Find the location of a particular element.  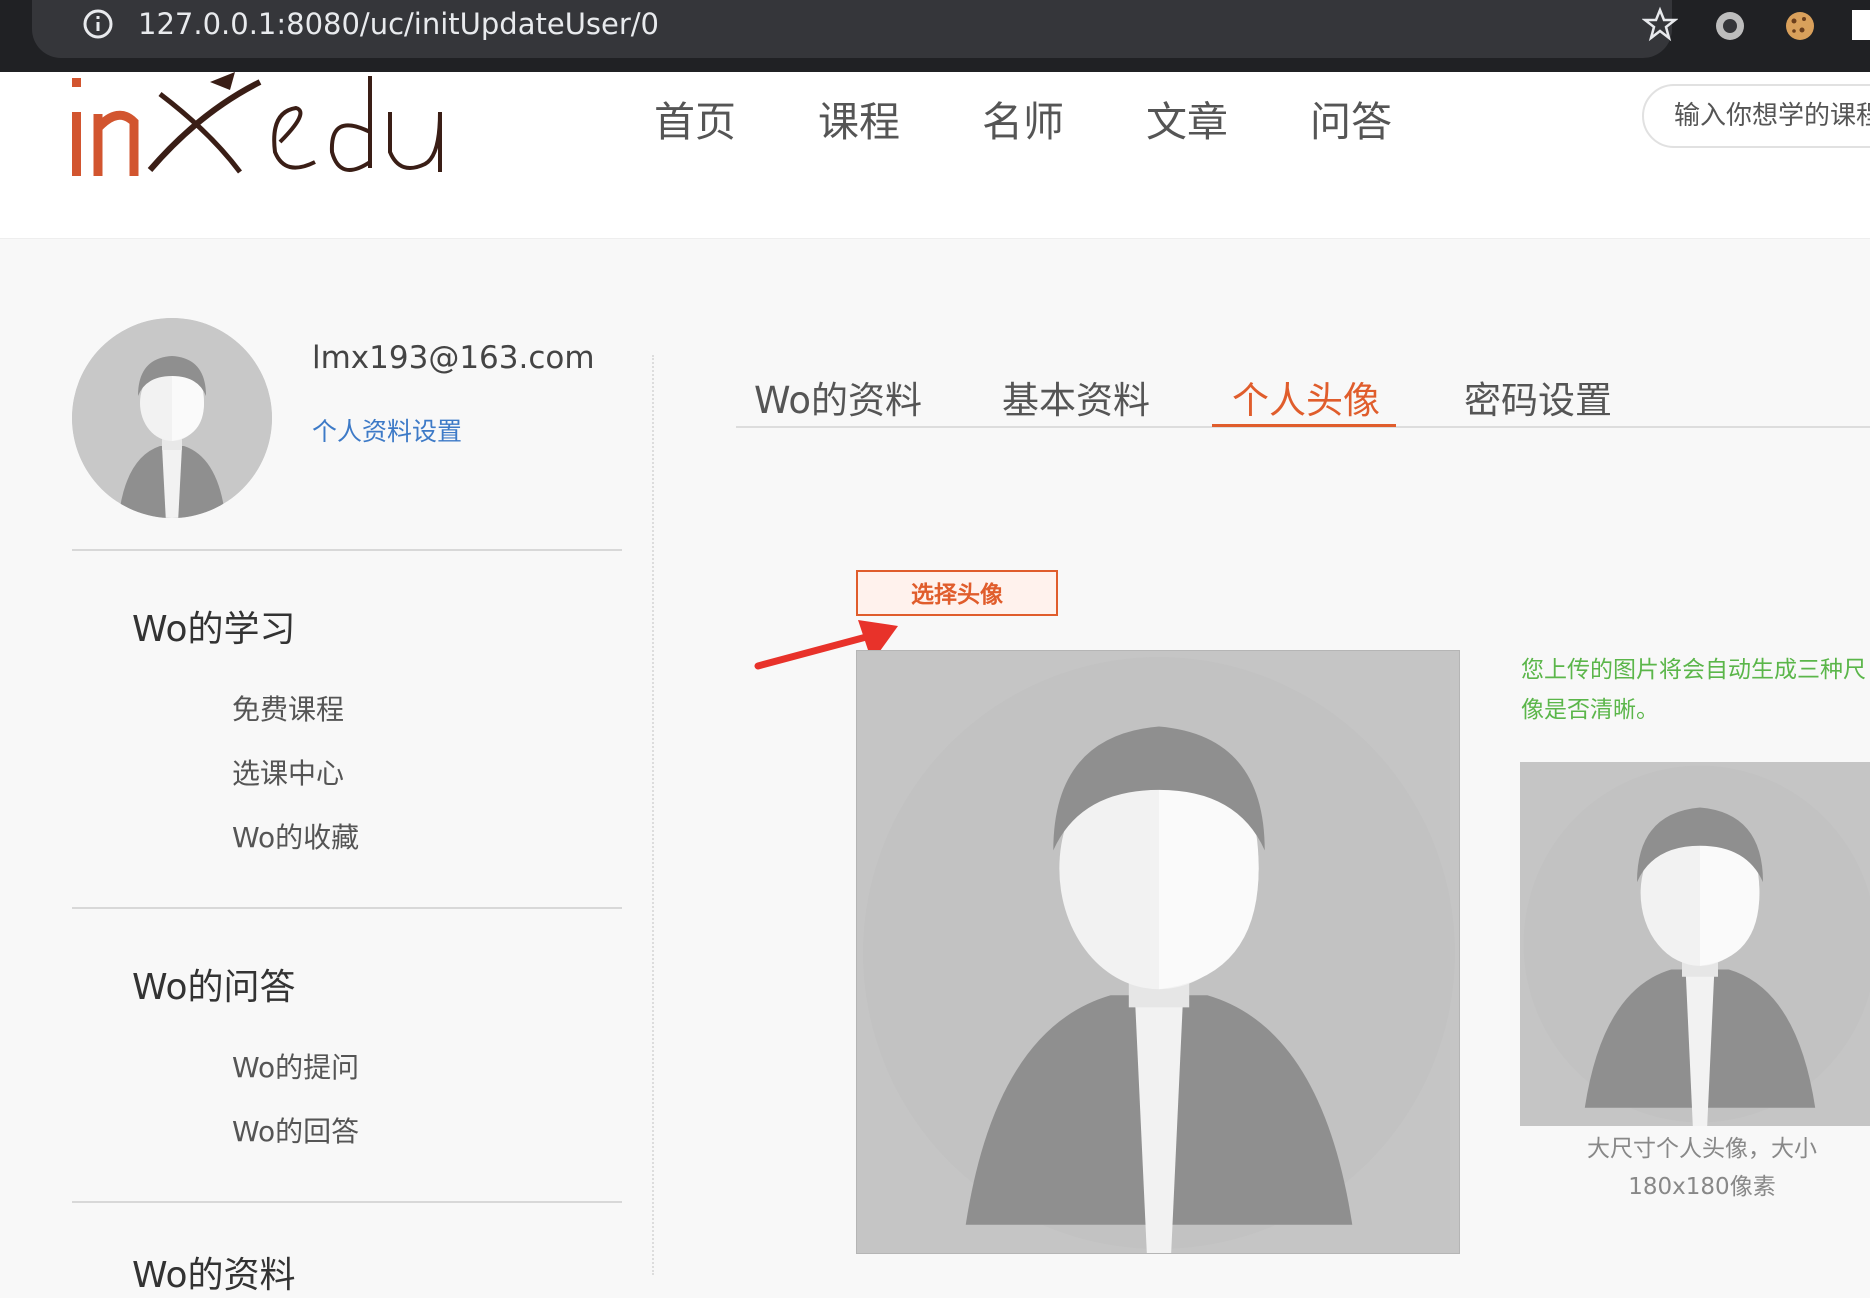

browser-toolbar: 127.0.0.1:8080/uc/initUpdateUser/0 is located at coordinates (935, 36).